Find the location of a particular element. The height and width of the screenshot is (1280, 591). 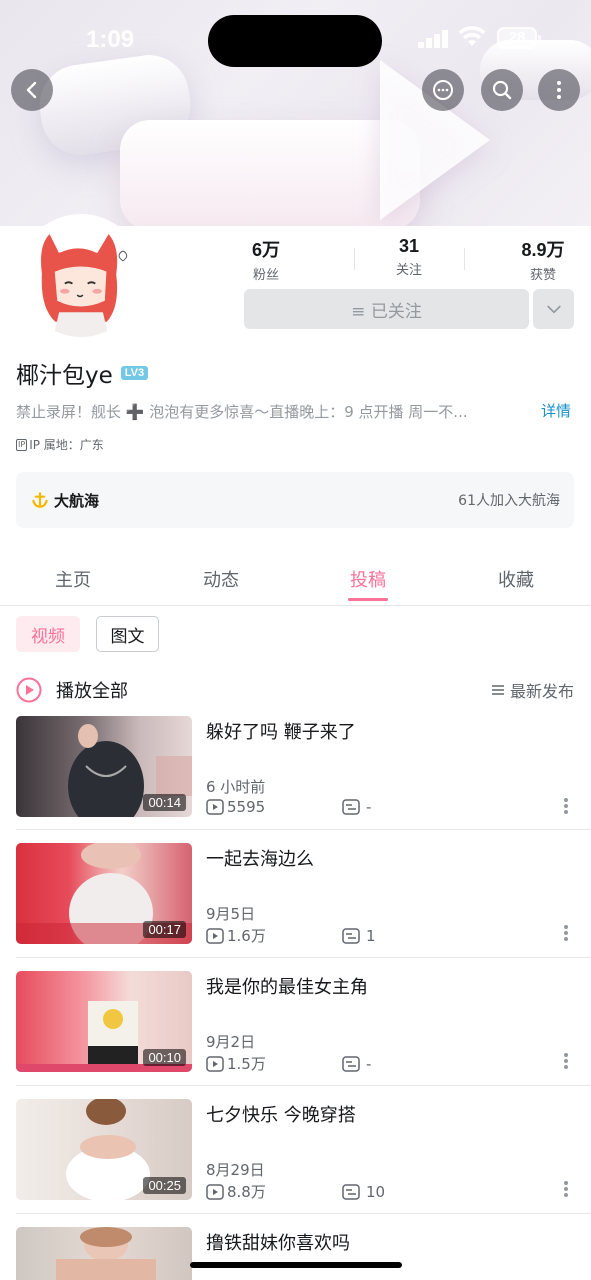

ip-icon: IP is located at coordinates (22, 444).